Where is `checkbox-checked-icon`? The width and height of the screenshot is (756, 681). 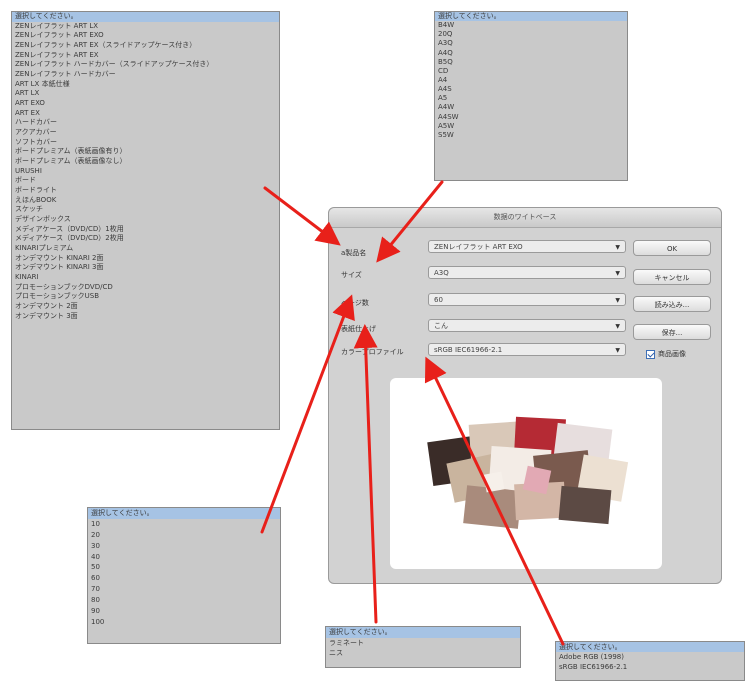 checkbox-checked-icon is located at coordinates (650, 354).